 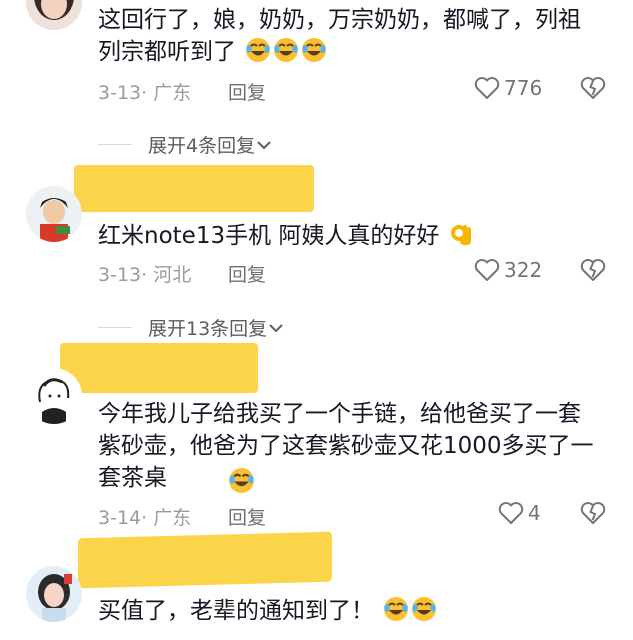 I want to click on ok-hand-emoji, so click(x=460, y=235).